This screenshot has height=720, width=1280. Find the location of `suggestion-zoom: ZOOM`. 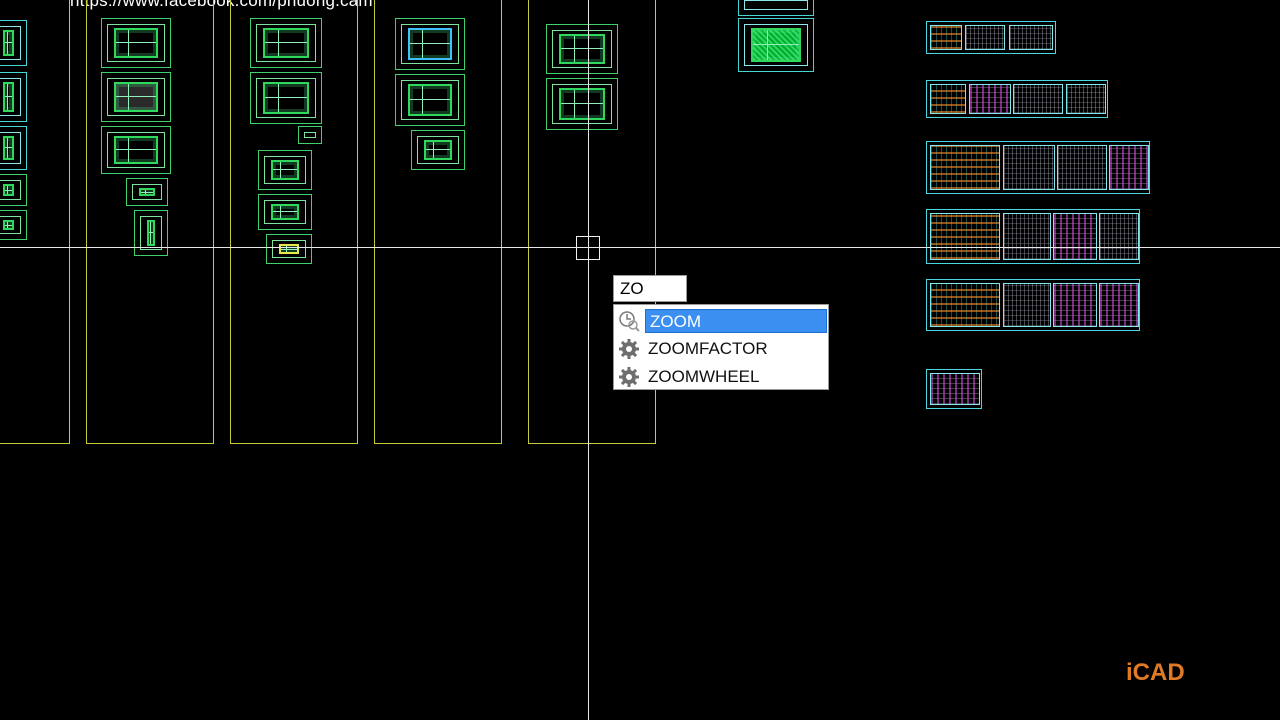

suggestion-zoom: ZOOM is located at coordinates (721, 320).